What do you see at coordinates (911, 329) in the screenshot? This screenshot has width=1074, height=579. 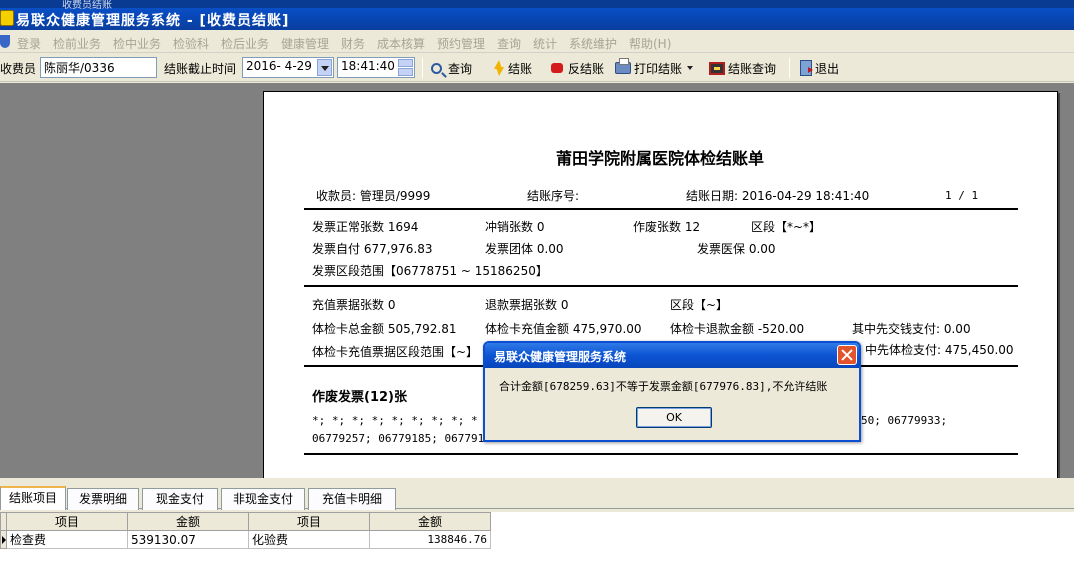 I see `prepaid-payment: 其中先交钱支付: 0.00` at bounding box center [911, 329].